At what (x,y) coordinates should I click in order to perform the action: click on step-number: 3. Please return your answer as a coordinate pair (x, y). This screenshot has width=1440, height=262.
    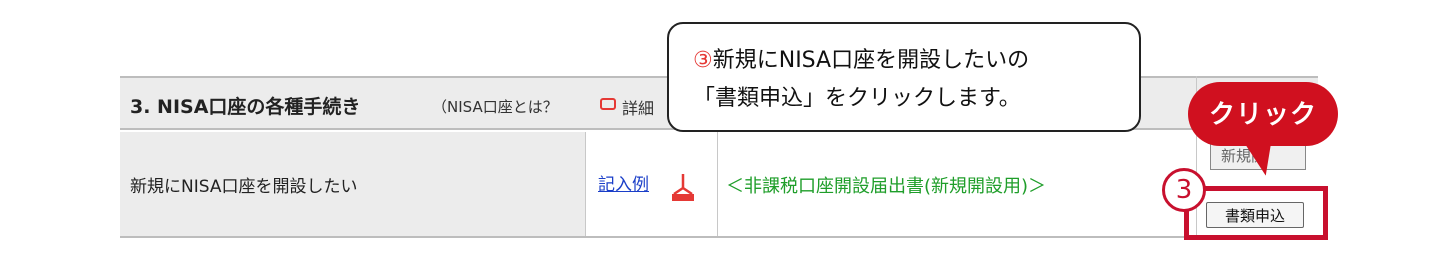
    Looking at the image, I should click on (1184, 190).